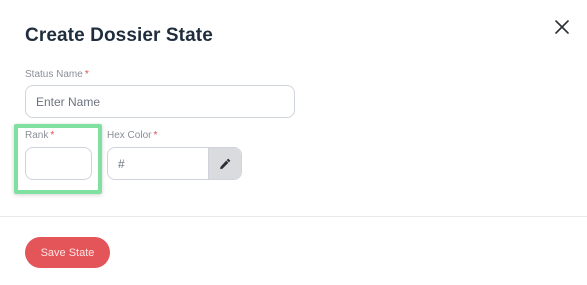 The image size is (587, 285). I want to click on eyedropper-icon, so click(225, 163).